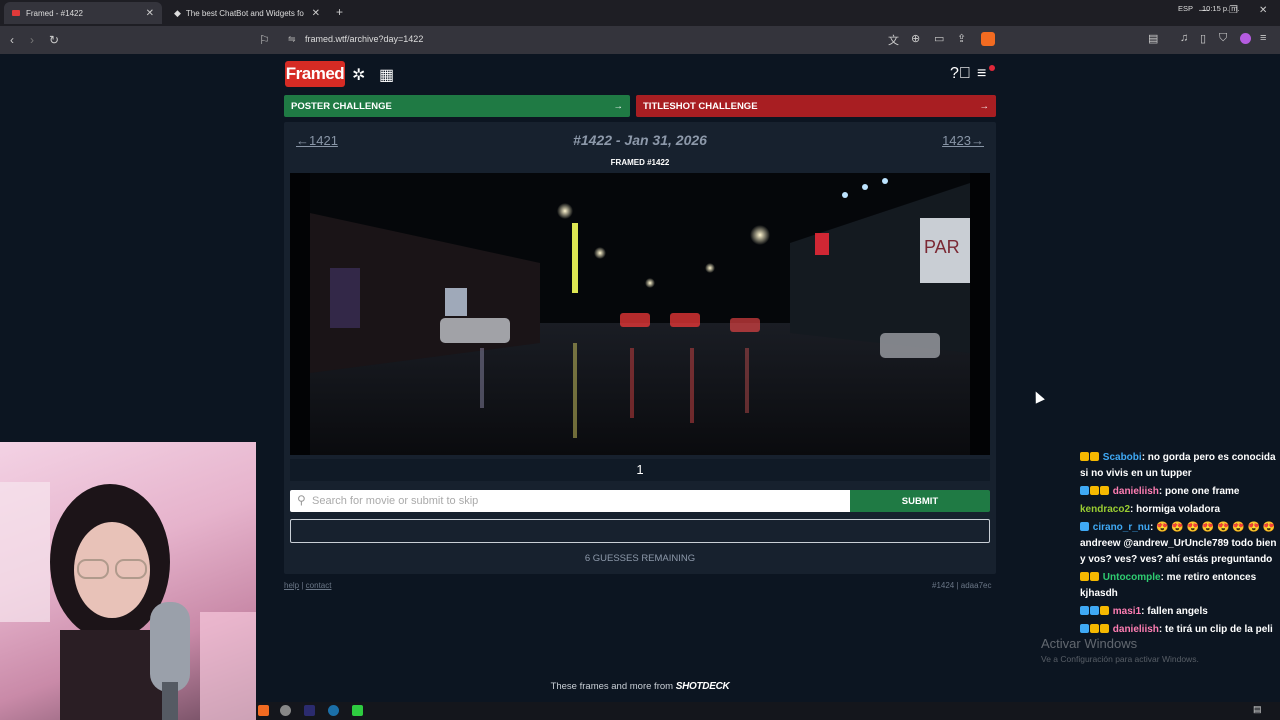 The height and width of the screenshot is (720, 1280). Describe the element at coordinates (1223, 38) in the screenshot. I see `vpn-icon: ⛉` at that location.